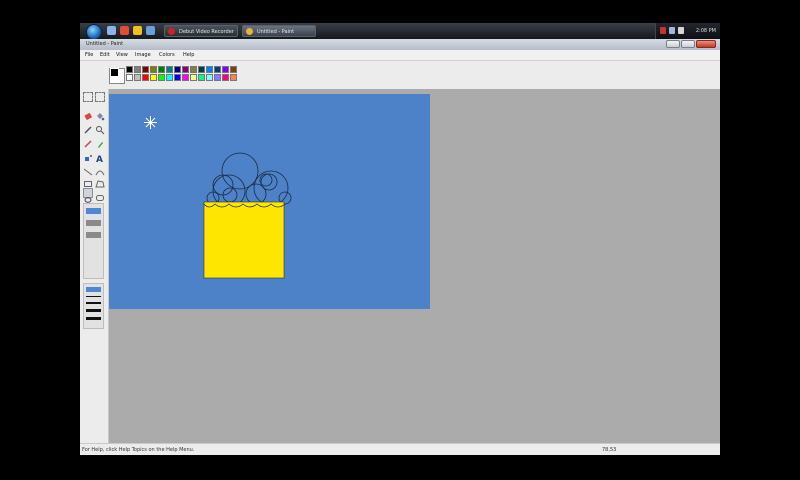  Describe the element at coordinates (100, 113) in the screenshot. I see `fill-bucket-icon` at that location.